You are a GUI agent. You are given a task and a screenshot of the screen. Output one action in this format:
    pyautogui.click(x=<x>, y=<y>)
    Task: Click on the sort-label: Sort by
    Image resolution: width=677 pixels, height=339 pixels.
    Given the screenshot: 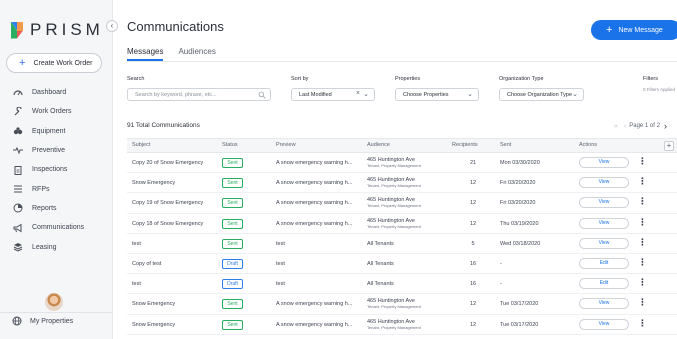 What is the action you would take?
    pyautogui.click(x=300, y=79)
    